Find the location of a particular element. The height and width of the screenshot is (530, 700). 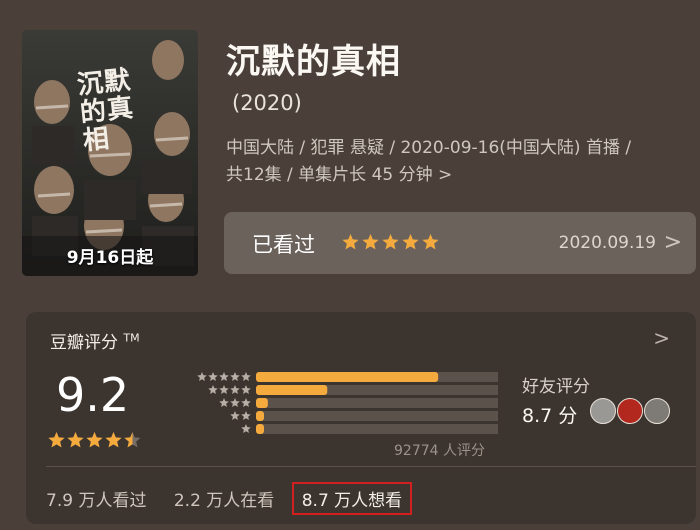

rating-heading: 豆瓣评分 TM is located at coordinates (95, 340).